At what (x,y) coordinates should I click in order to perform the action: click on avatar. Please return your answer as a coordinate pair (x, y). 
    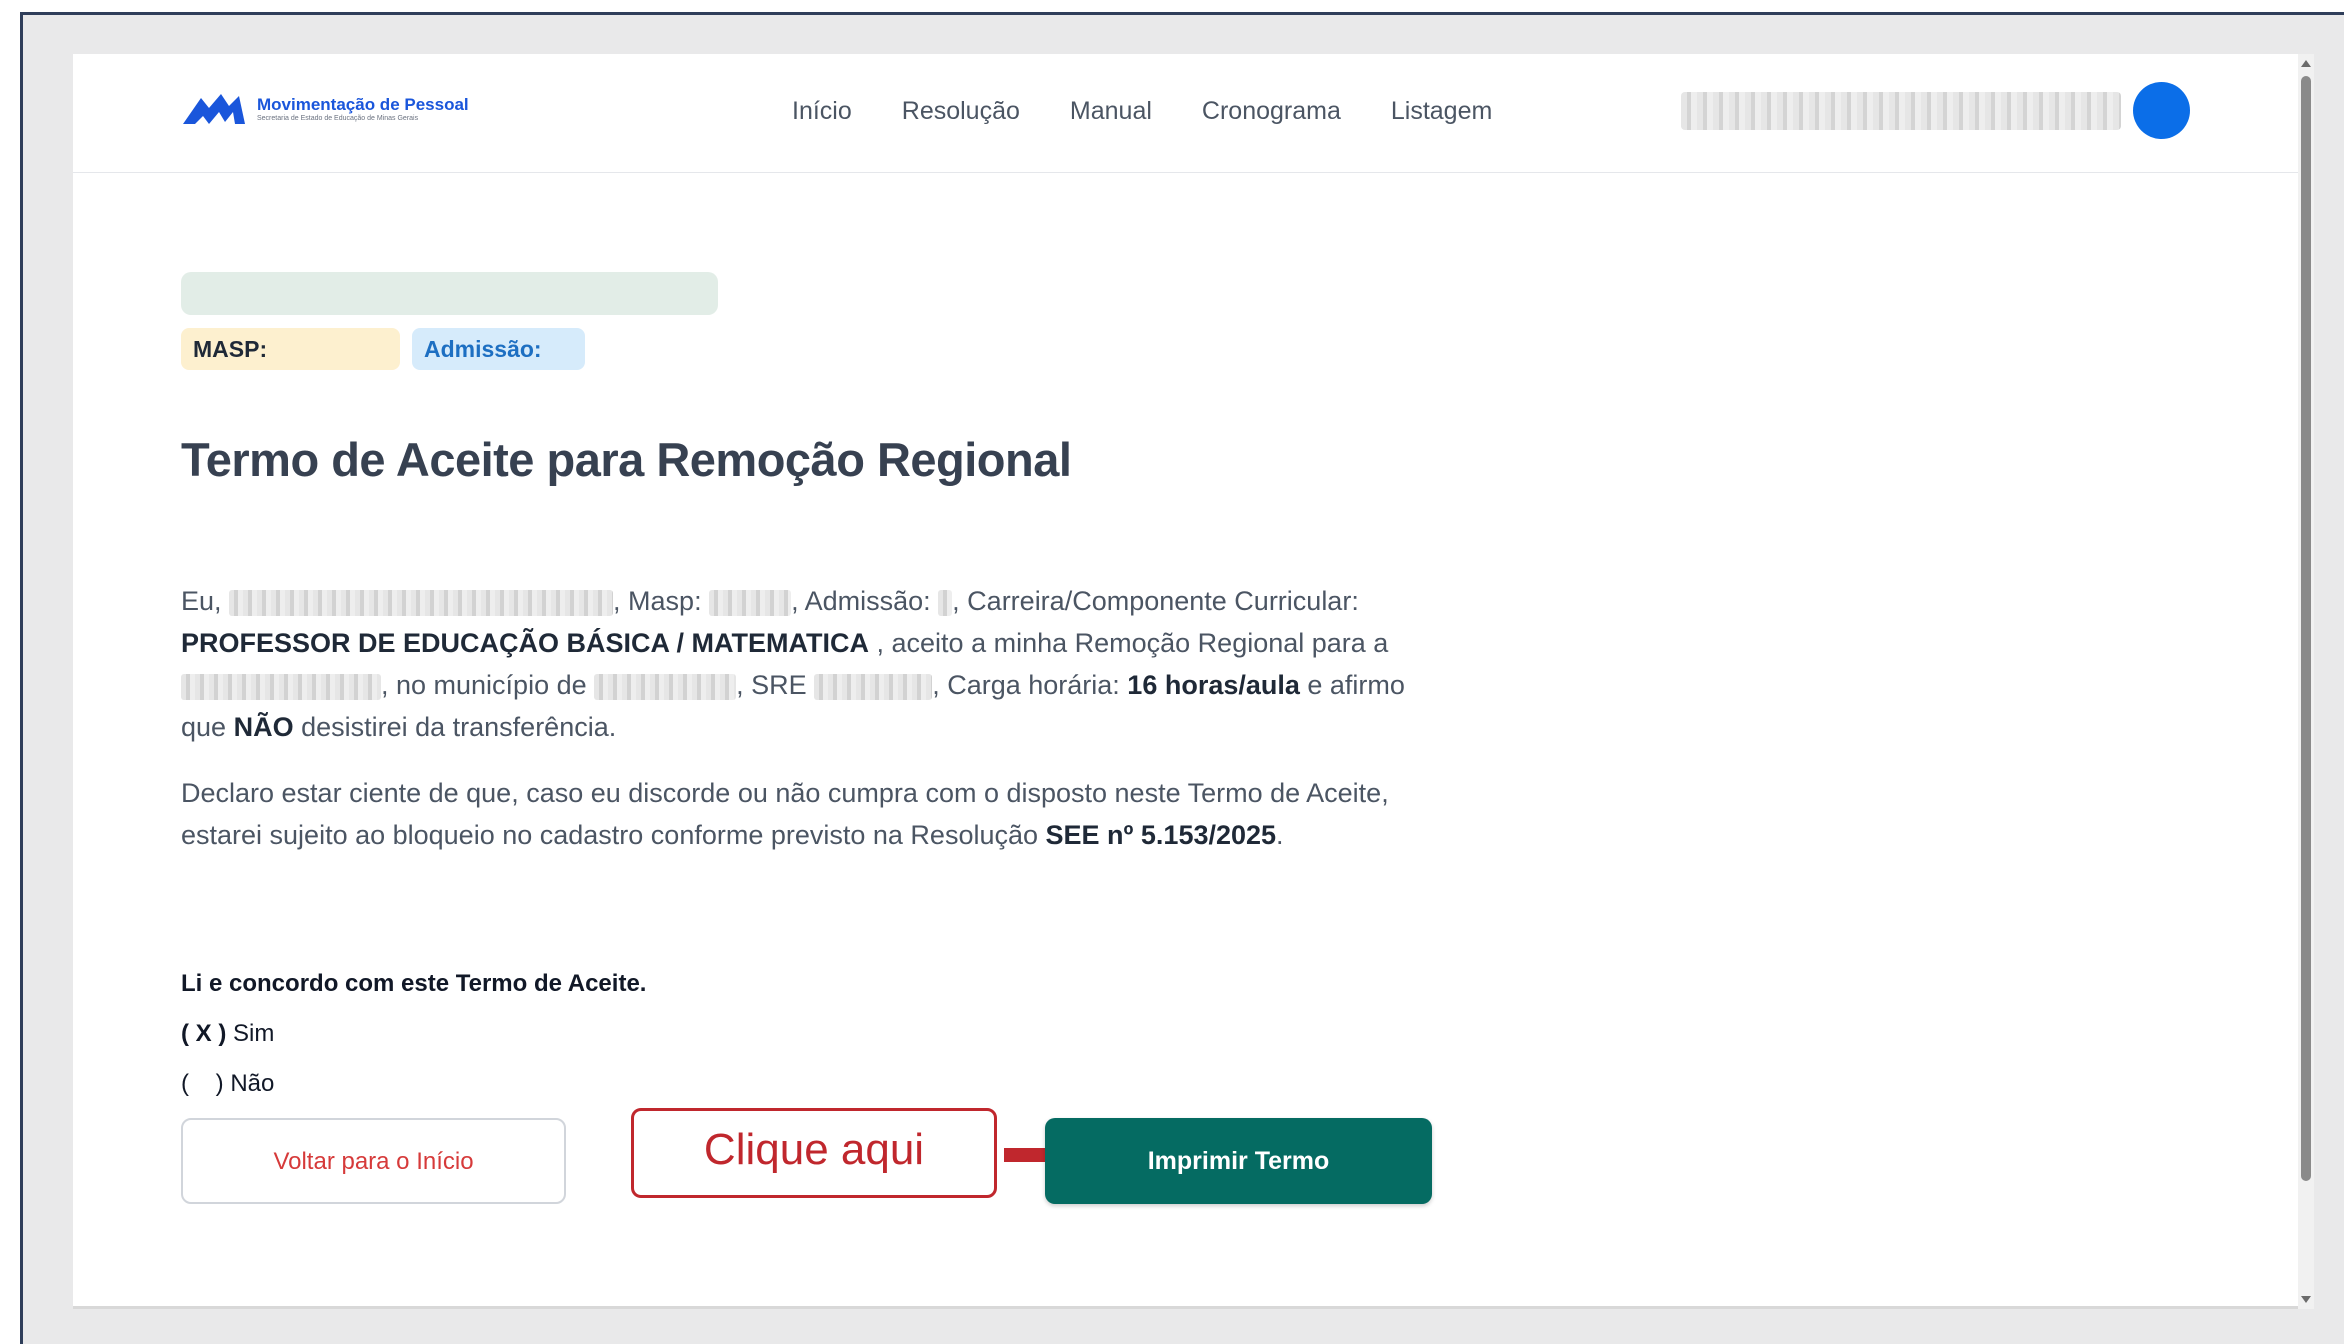
    Looking at the image, I should click on (2161, 110).